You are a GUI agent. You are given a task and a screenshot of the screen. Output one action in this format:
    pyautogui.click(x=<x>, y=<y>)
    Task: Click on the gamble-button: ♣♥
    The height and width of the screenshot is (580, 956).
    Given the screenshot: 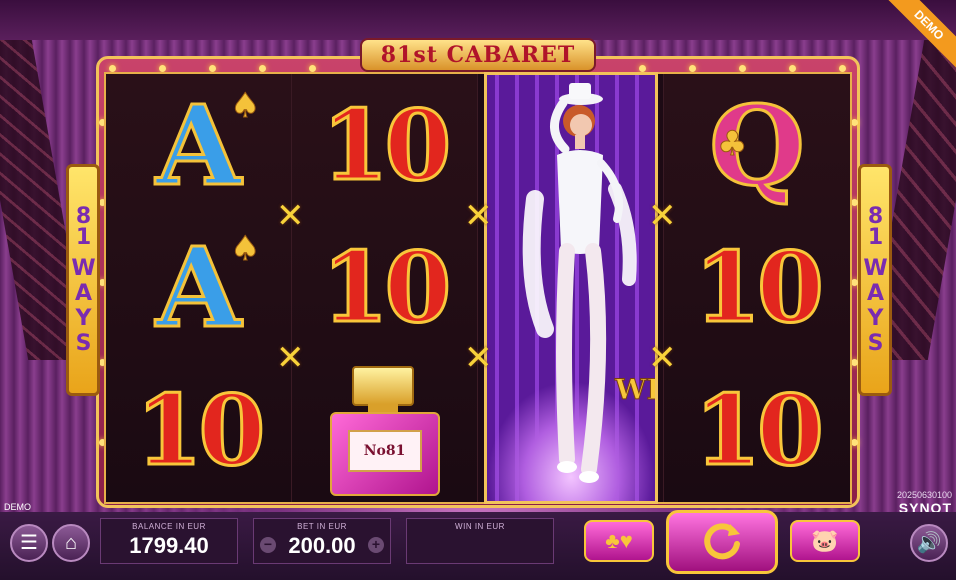 What is the action you would take?
    pyautogui.click(x=619, y=541)
    